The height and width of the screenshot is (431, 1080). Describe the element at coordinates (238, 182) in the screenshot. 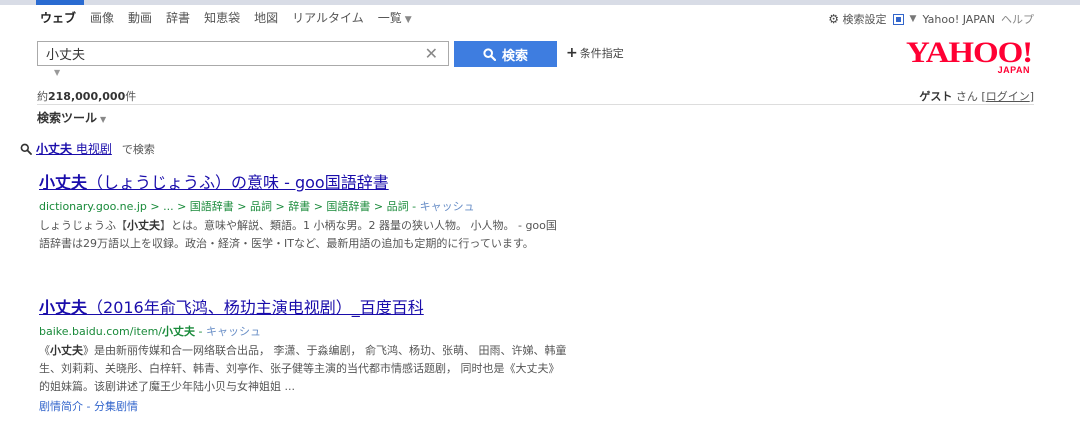

I see `result-title-rest: （しょうじょうふ）の意味 - goo国語辞書` at that location.